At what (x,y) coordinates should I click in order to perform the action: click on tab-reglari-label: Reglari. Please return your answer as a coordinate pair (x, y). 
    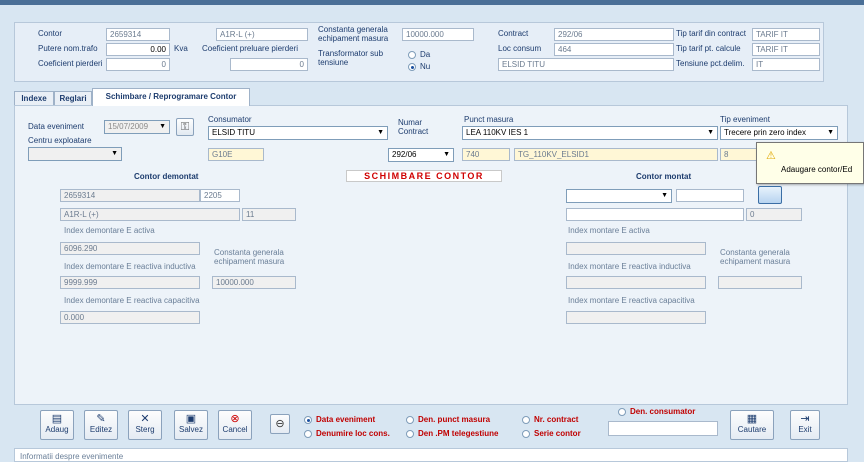
    Looking at the image, I should click on (73, 98).